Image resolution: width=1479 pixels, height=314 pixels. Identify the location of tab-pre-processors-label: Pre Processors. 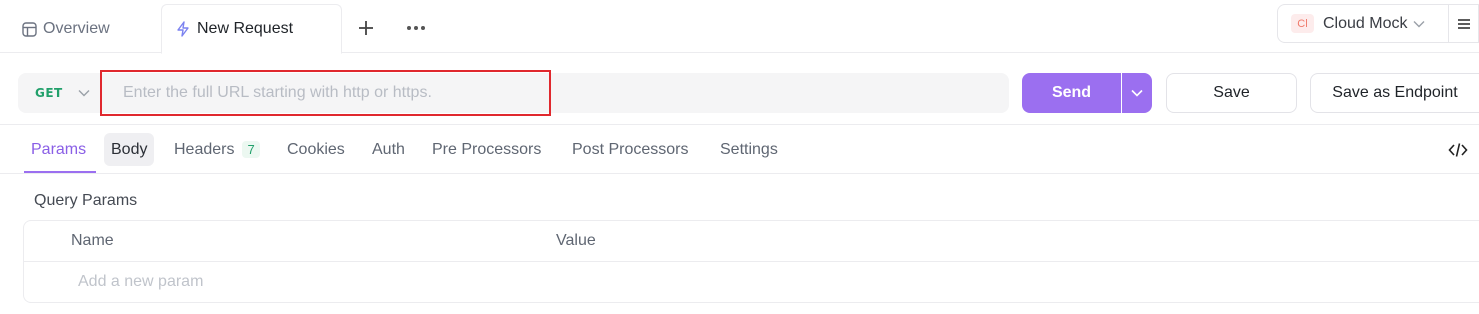
(487, 149).